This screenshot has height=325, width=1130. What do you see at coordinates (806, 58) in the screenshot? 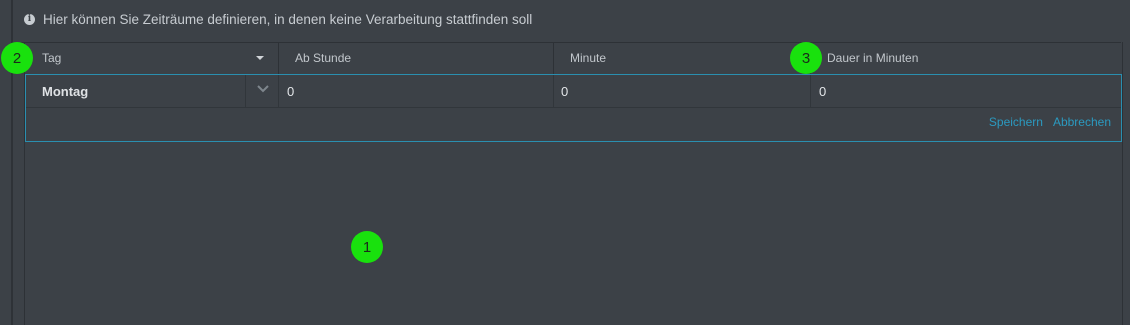
I see `marker-badge-3: 3` at bounding box center [806, 58].